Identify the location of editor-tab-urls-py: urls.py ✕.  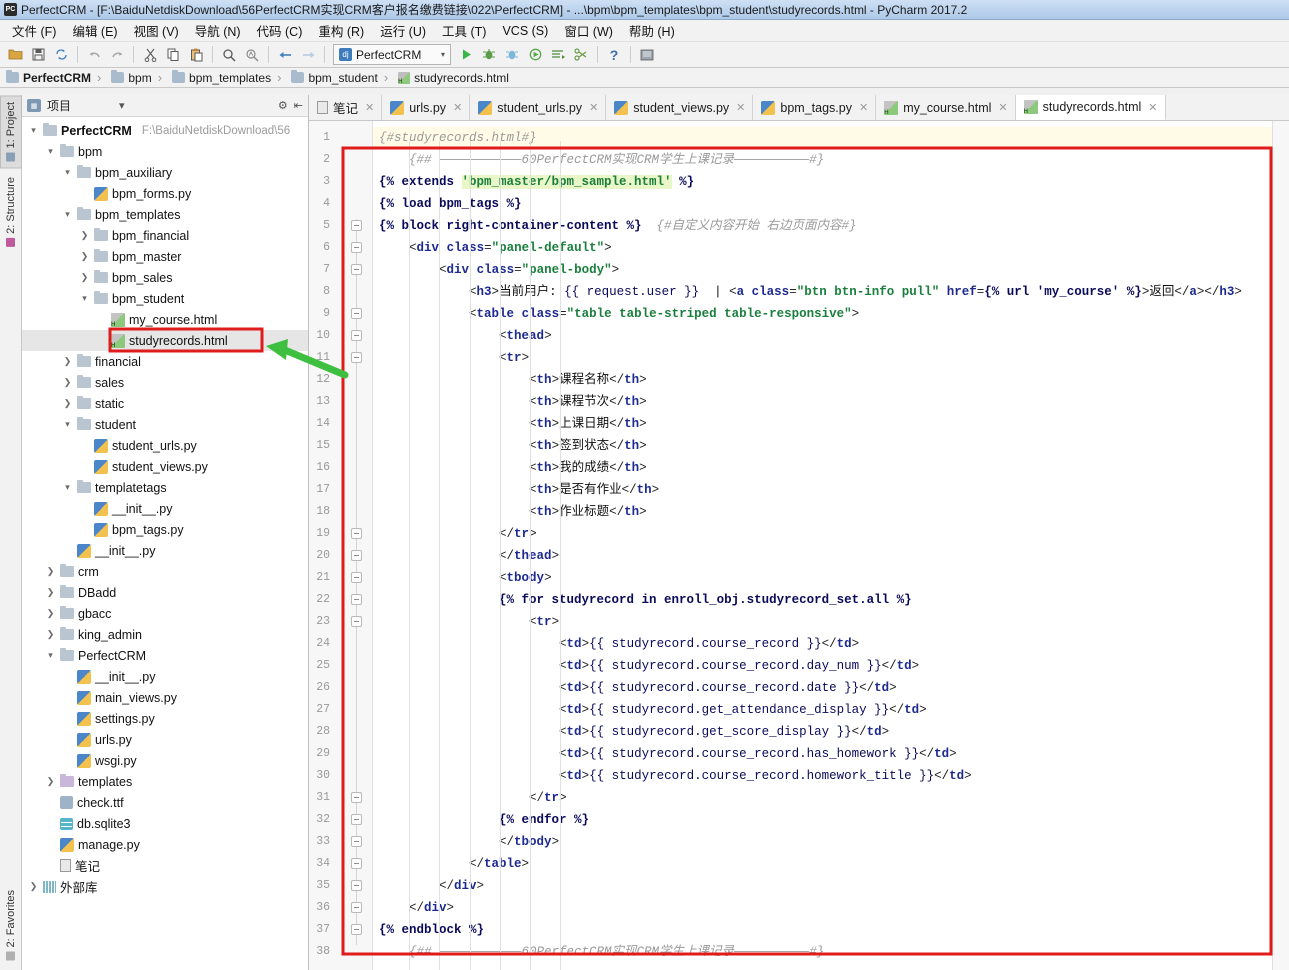
(426, 107).